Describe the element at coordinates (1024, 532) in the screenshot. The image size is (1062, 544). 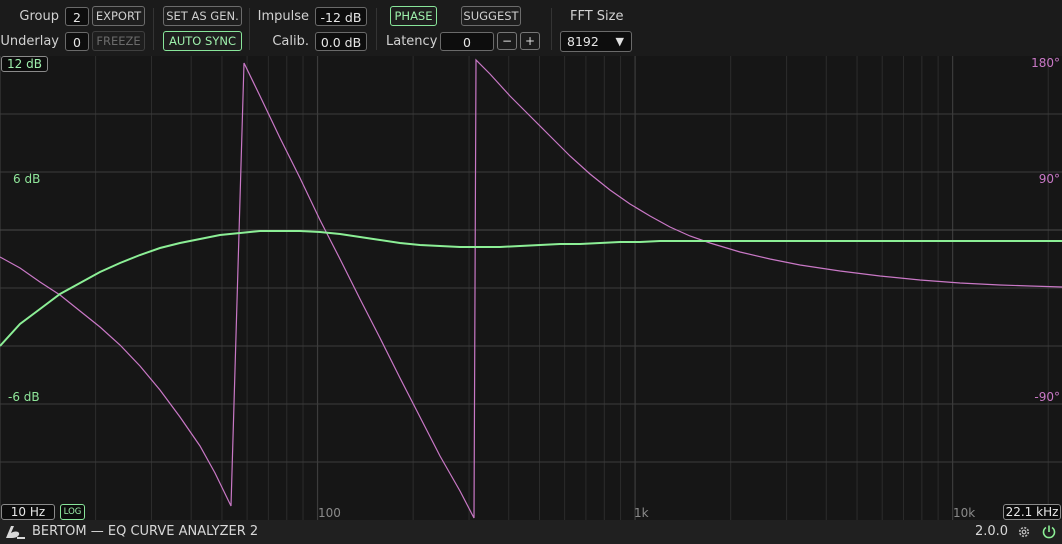
I see `gear-icon` at that location.